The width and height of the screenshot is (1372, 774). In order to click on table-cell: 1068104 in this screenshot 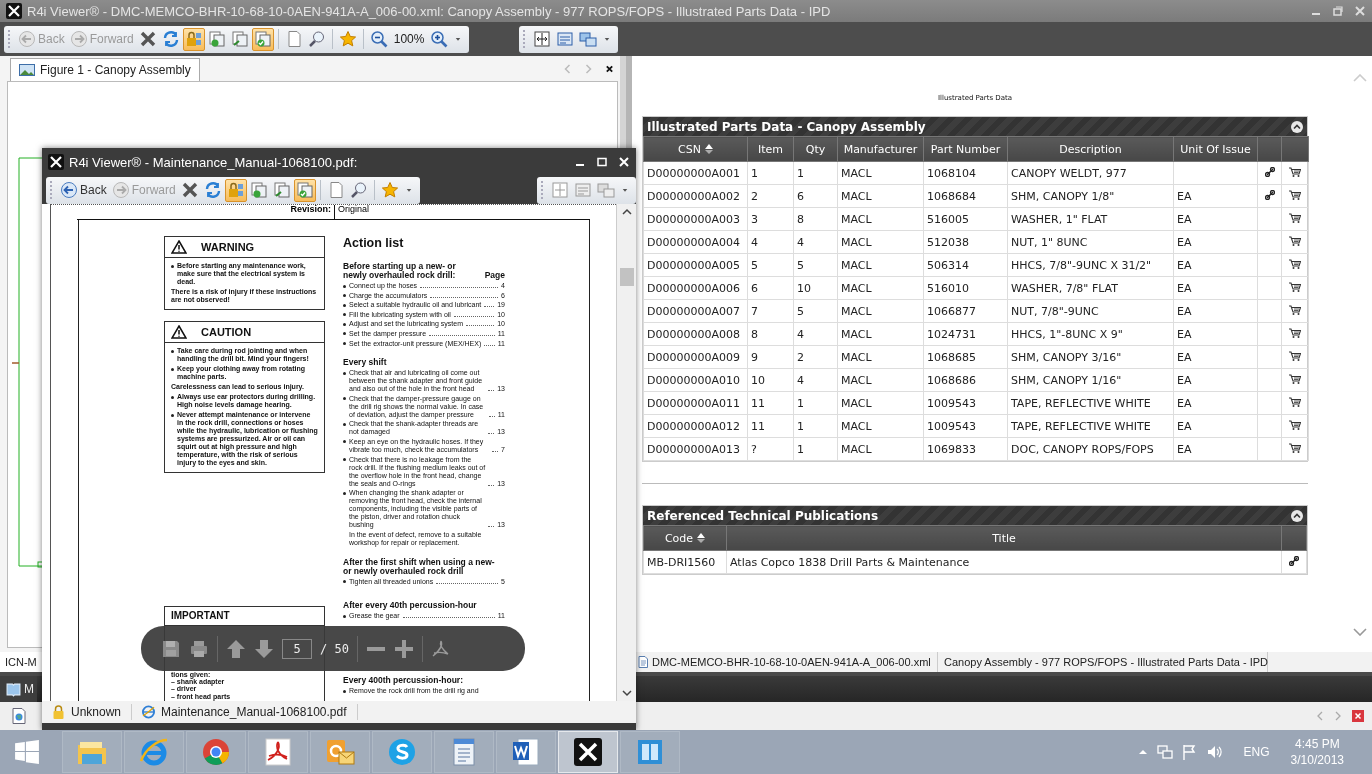, I will do `click(965, 173)`.